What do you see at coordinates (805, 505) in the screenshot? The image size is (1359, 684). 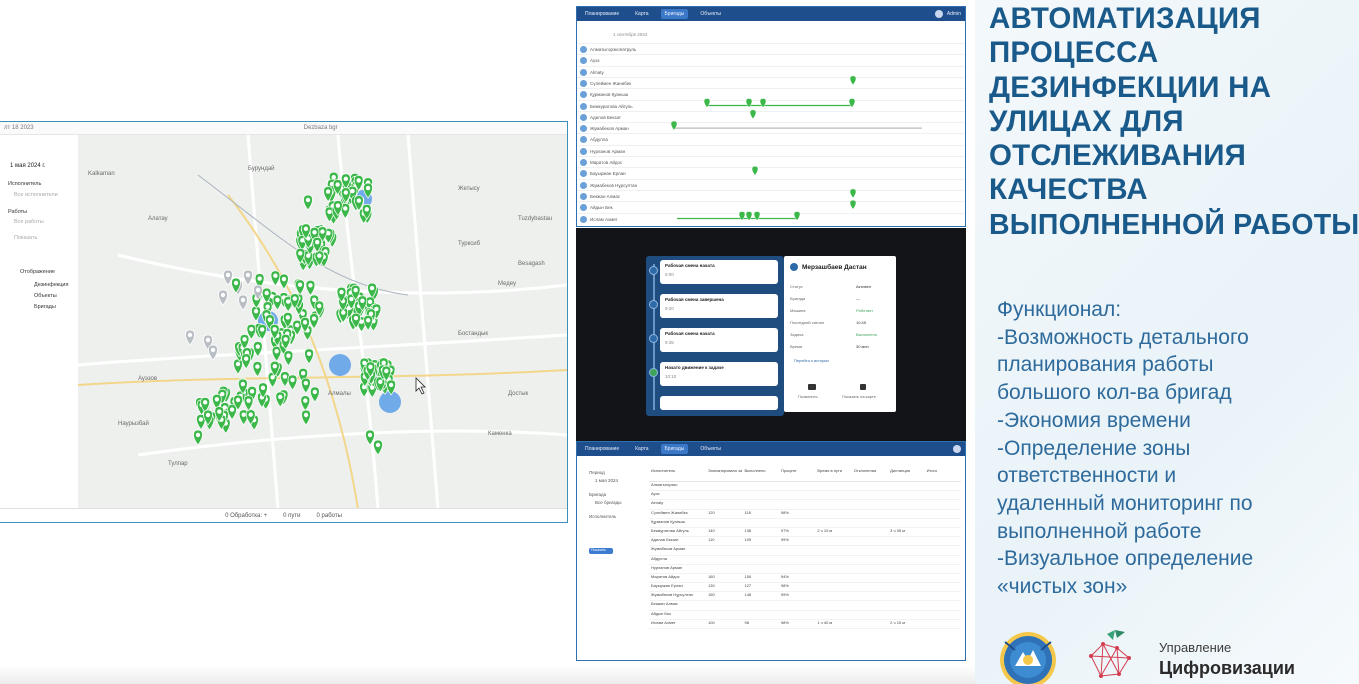 I see `table-row: Almaty` at bounding box center [805, 505].